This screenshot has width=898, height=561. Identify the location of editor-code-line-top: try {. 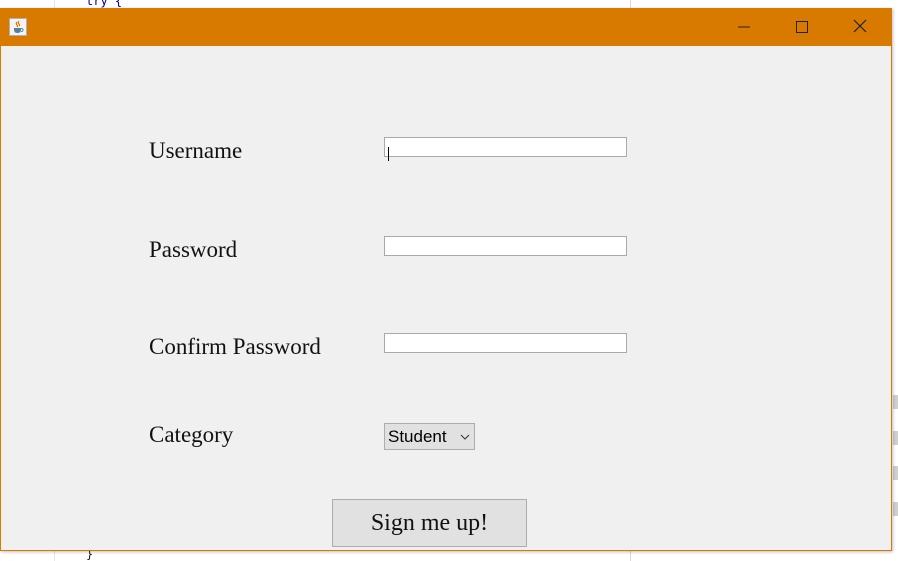
(104, 4).